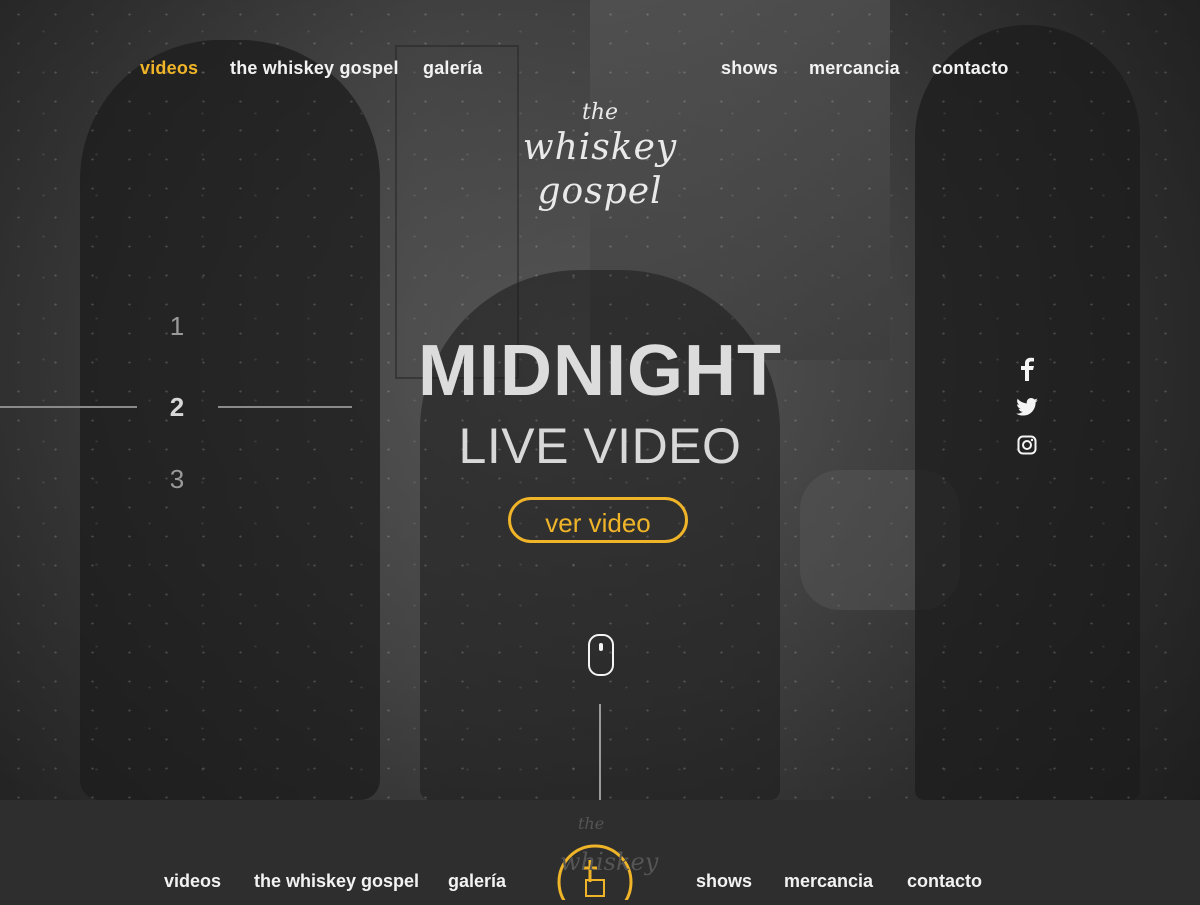 The height and width of the screenshot is (905, 1200). I want to click on scroll-mouse-wheel, so click(601, 647).